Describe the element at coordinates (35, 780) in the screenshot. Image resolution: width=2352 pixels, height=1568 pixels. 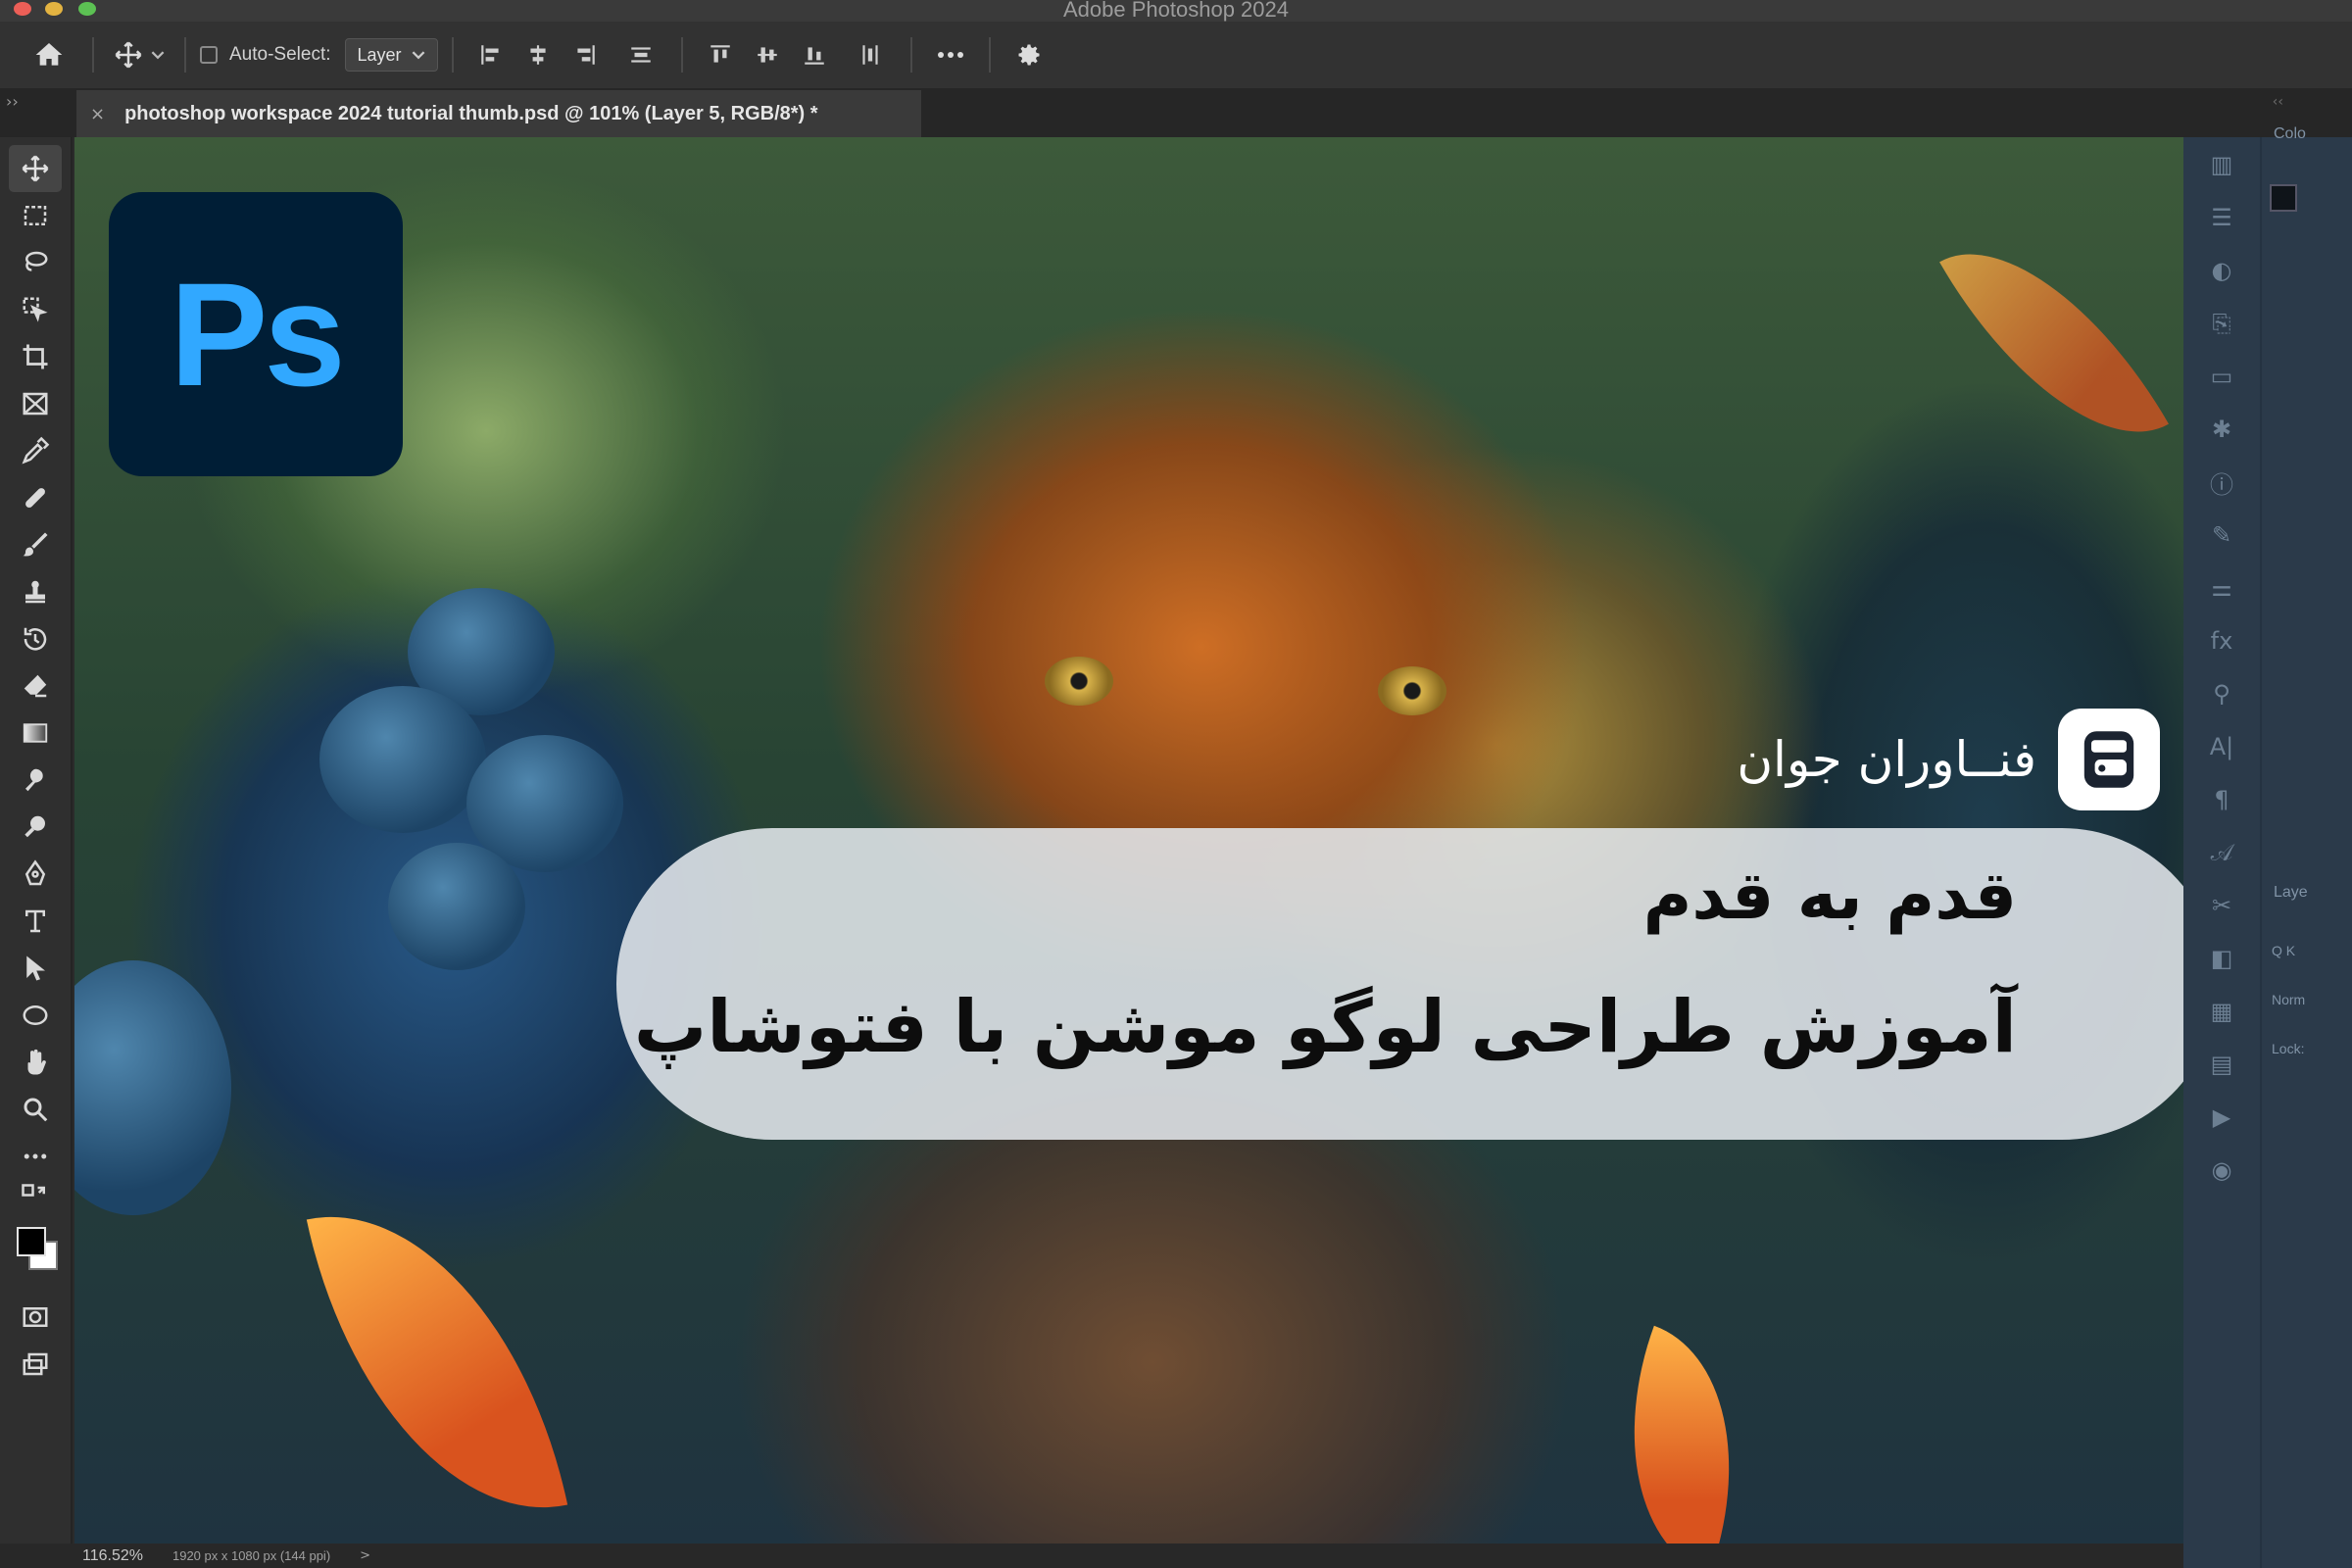
I see `smudge-tool` at that location.